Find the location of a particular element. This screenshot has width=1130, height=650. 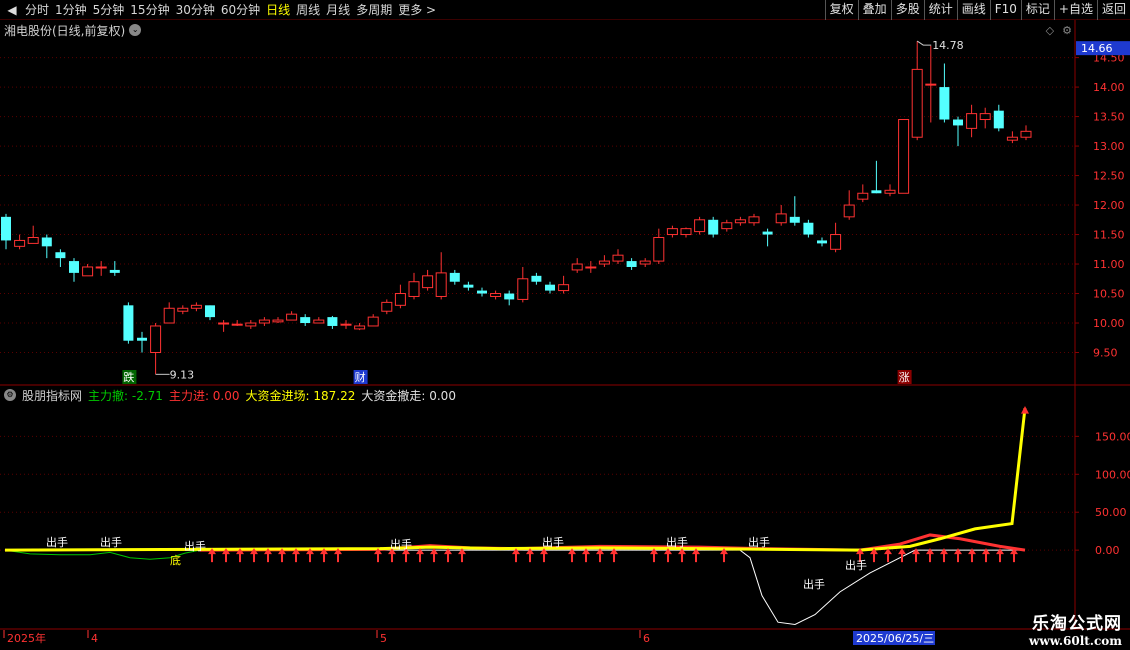

chevron-down-icon: ⌄ is located at coordinates (135, 30).